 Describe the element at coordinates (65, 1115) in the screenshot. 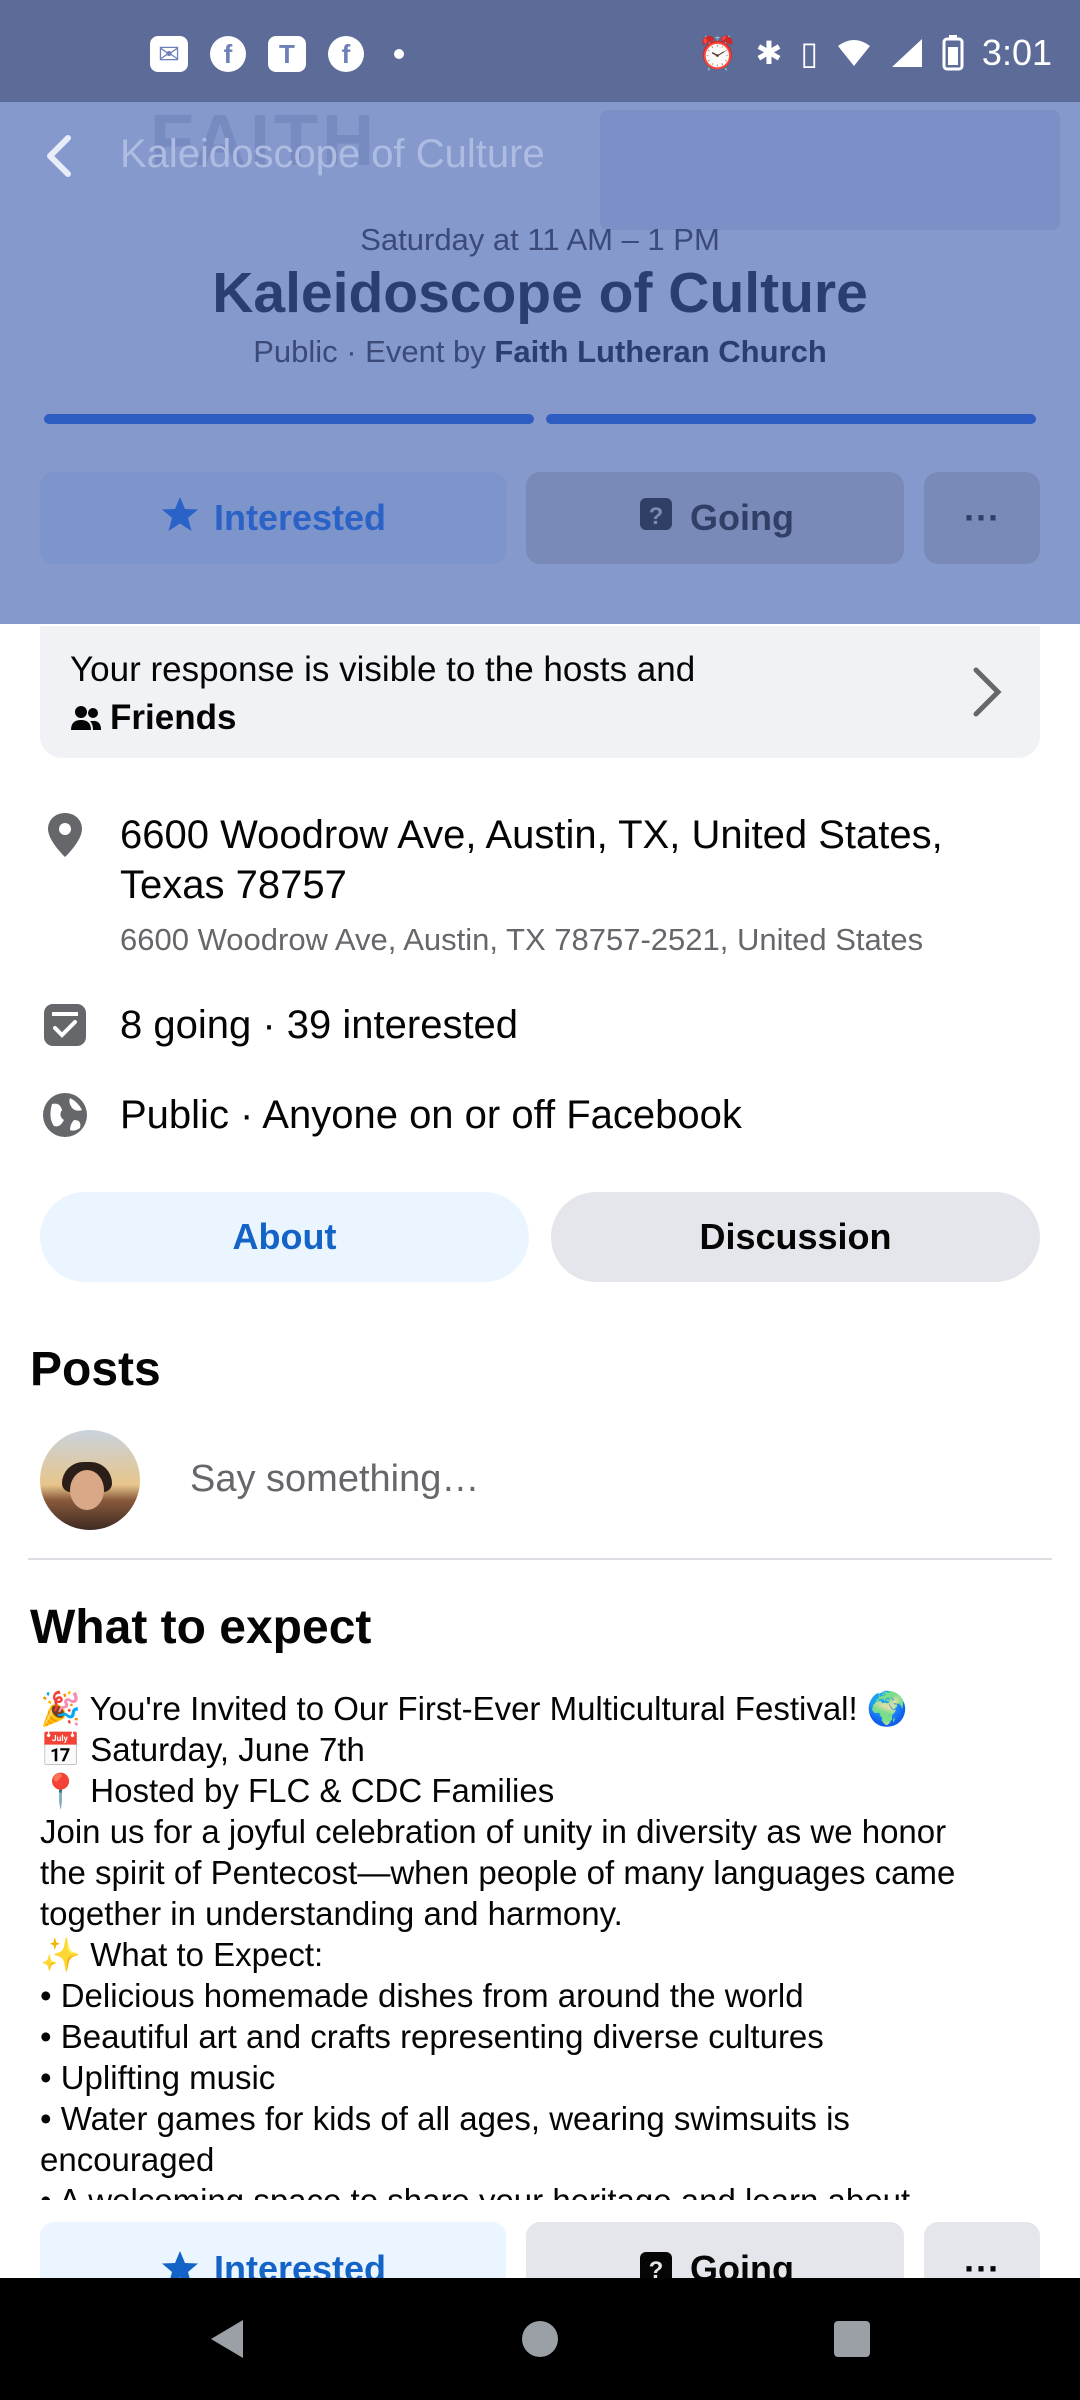

I see `globe-icon` at that location.